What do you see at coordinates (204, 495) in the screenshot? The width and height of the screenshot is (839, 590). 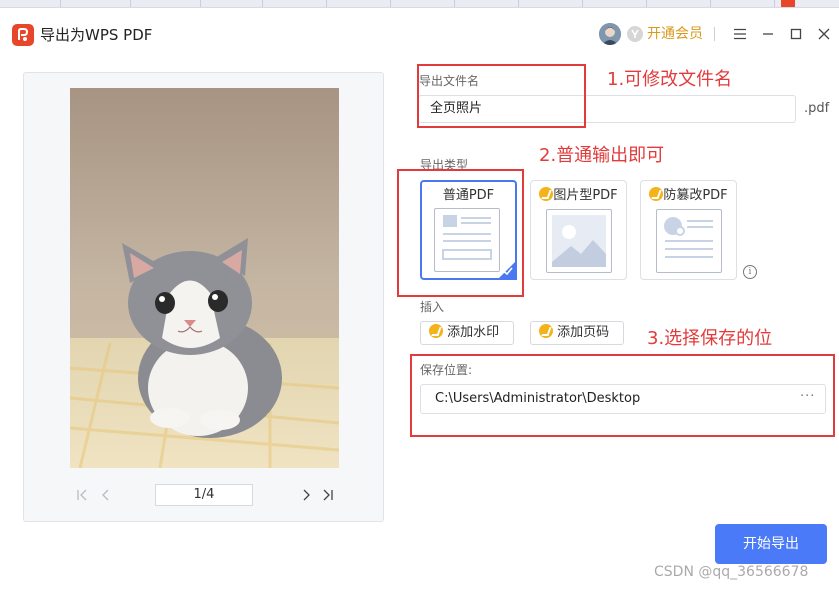 I see `page-indicator: 1/4` at bounding box center [204, 495].